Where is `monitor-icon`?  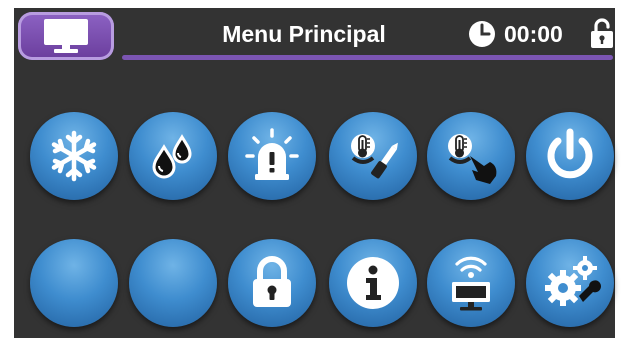 monitor-icon is located at coordinates (66, 36).